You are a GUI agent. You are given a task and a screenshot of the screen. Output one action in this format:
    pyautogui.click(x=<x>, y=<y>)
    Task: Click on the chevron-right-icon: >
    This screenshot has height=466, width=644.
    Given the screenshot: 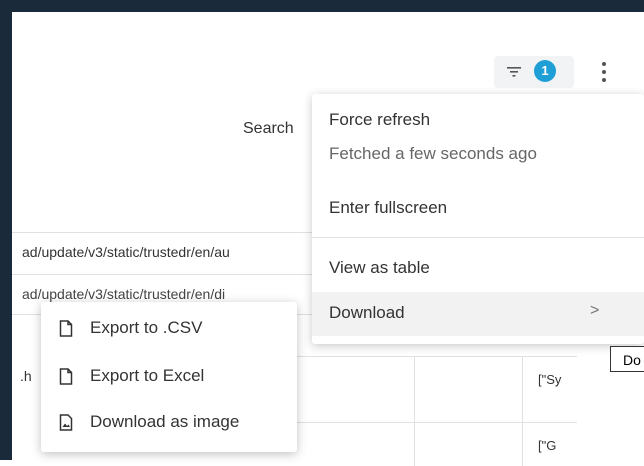 What is the action you would take?
    pyautogui.click(x=595, y=310)
    